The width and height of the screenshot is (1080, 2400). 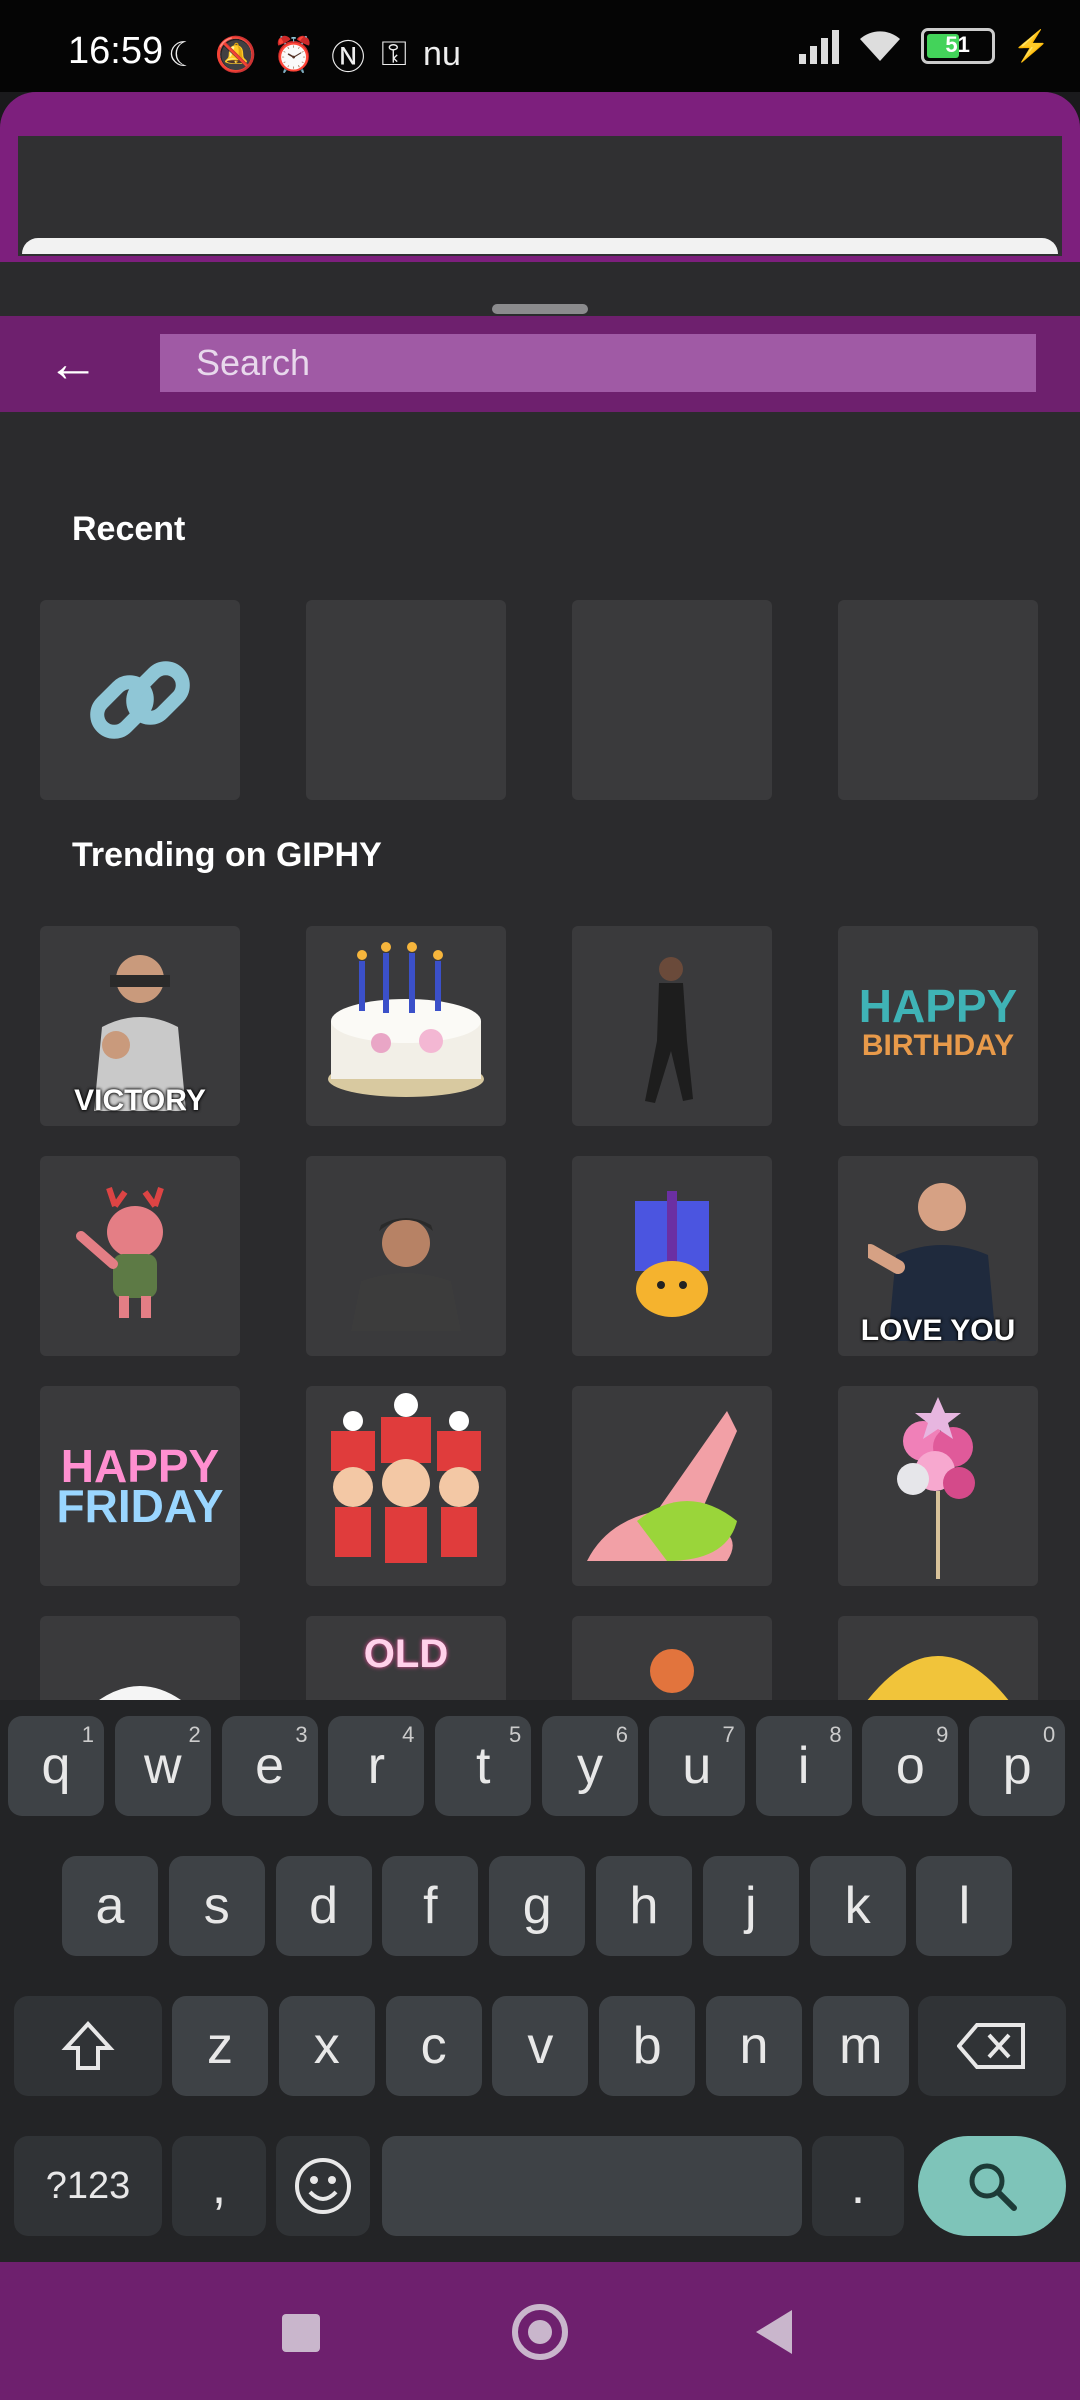 What do you see at coordinates (483, 1766) in the screenshot?
I see `key-t: t5` at bounding box center [483, 1766].